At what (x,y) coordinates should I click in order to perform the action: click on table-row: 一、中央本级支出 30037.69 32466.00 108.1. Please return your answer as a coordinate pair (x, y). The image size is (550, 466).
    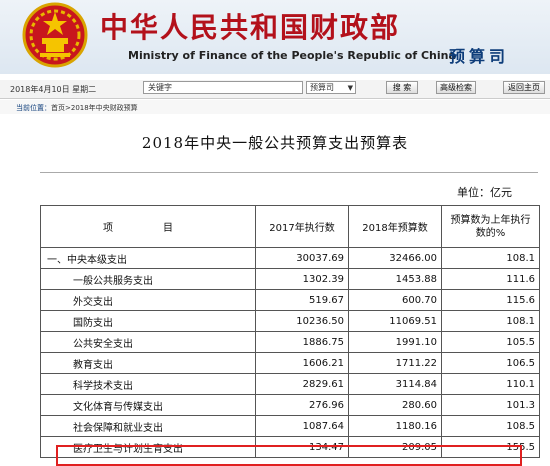
    Looking at the image, I should click on (290, 258).